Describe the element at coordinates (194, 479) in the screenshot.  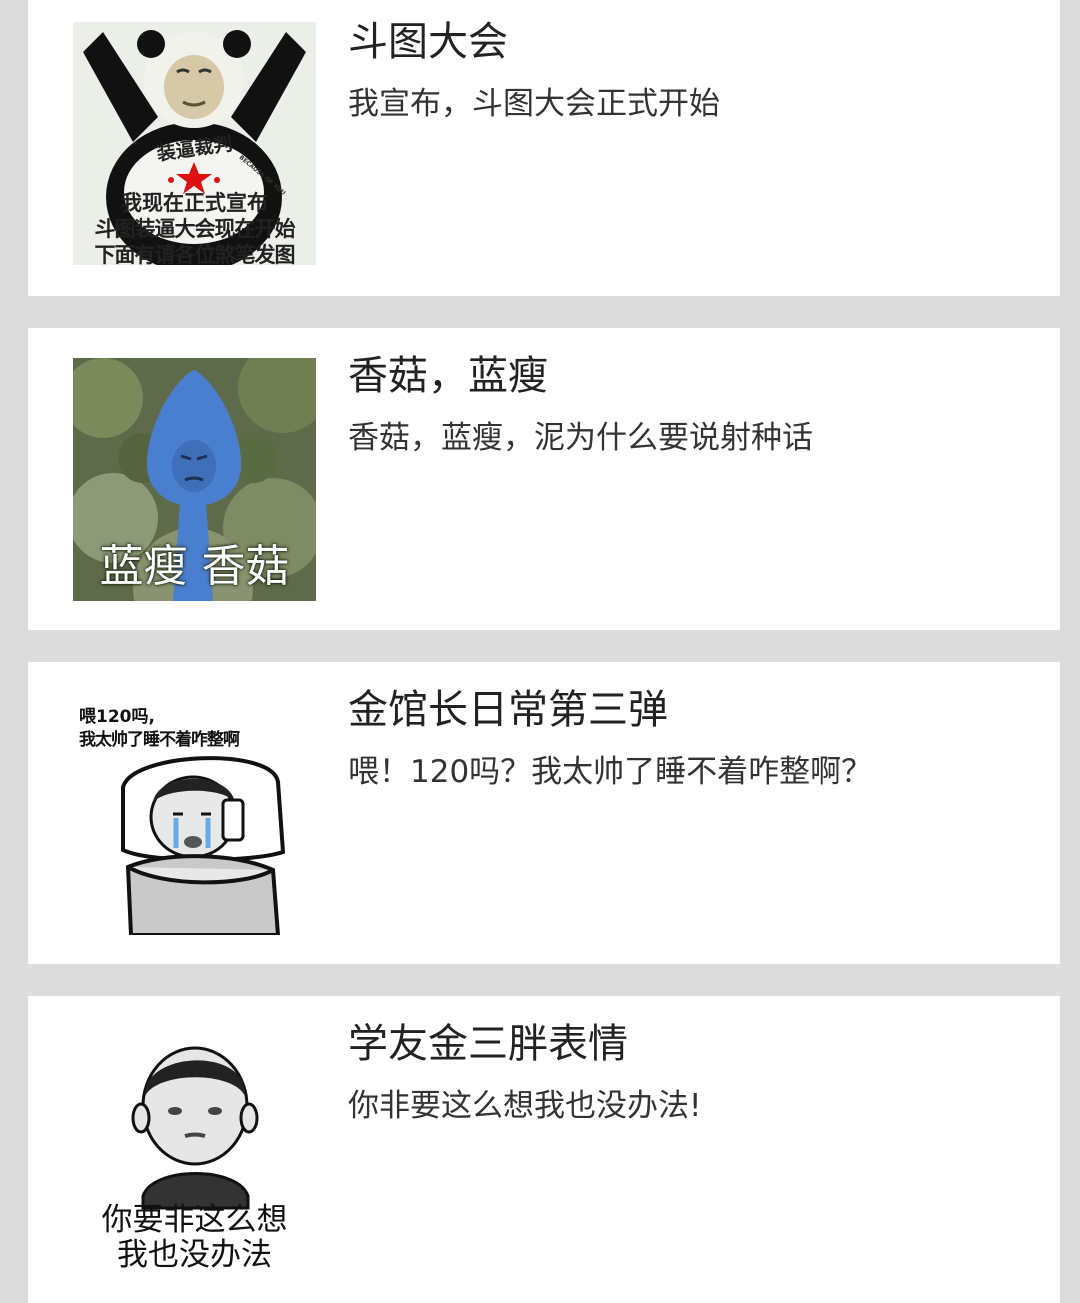
I see `meme-thumbnail-mushroom: 蓝瘦 香菇` at that location.